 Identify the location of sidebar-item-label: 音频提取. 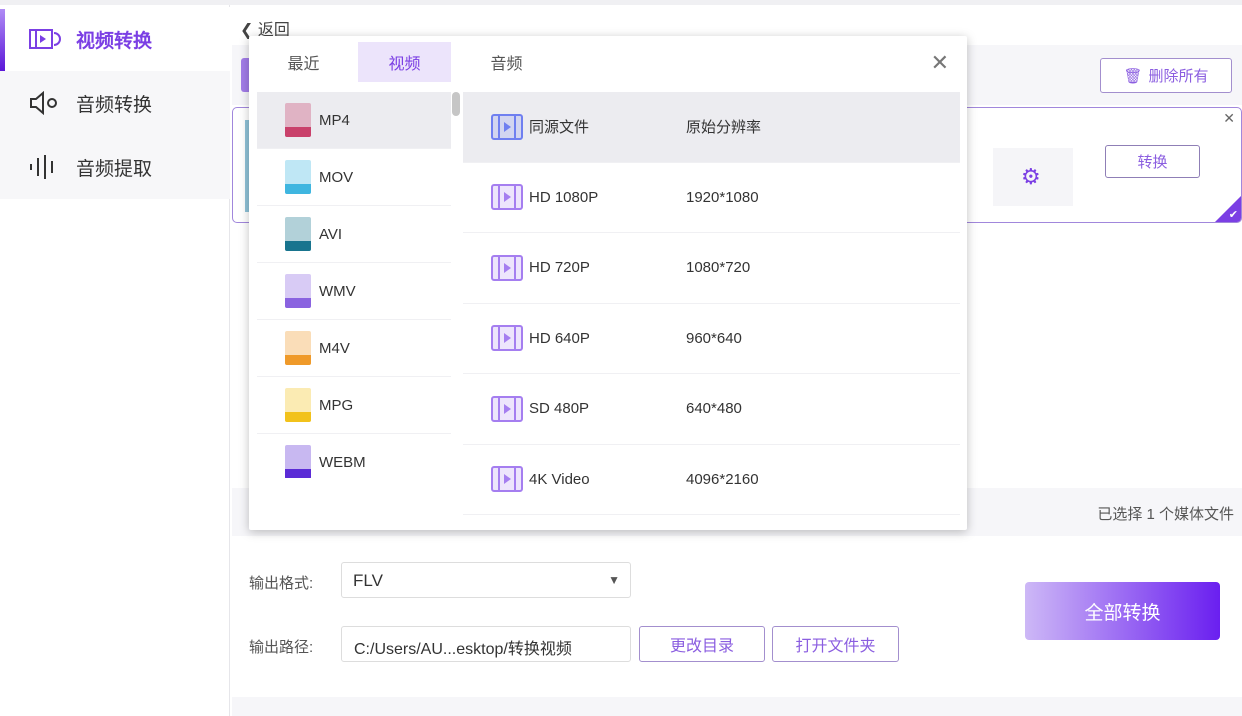
(114, 169).